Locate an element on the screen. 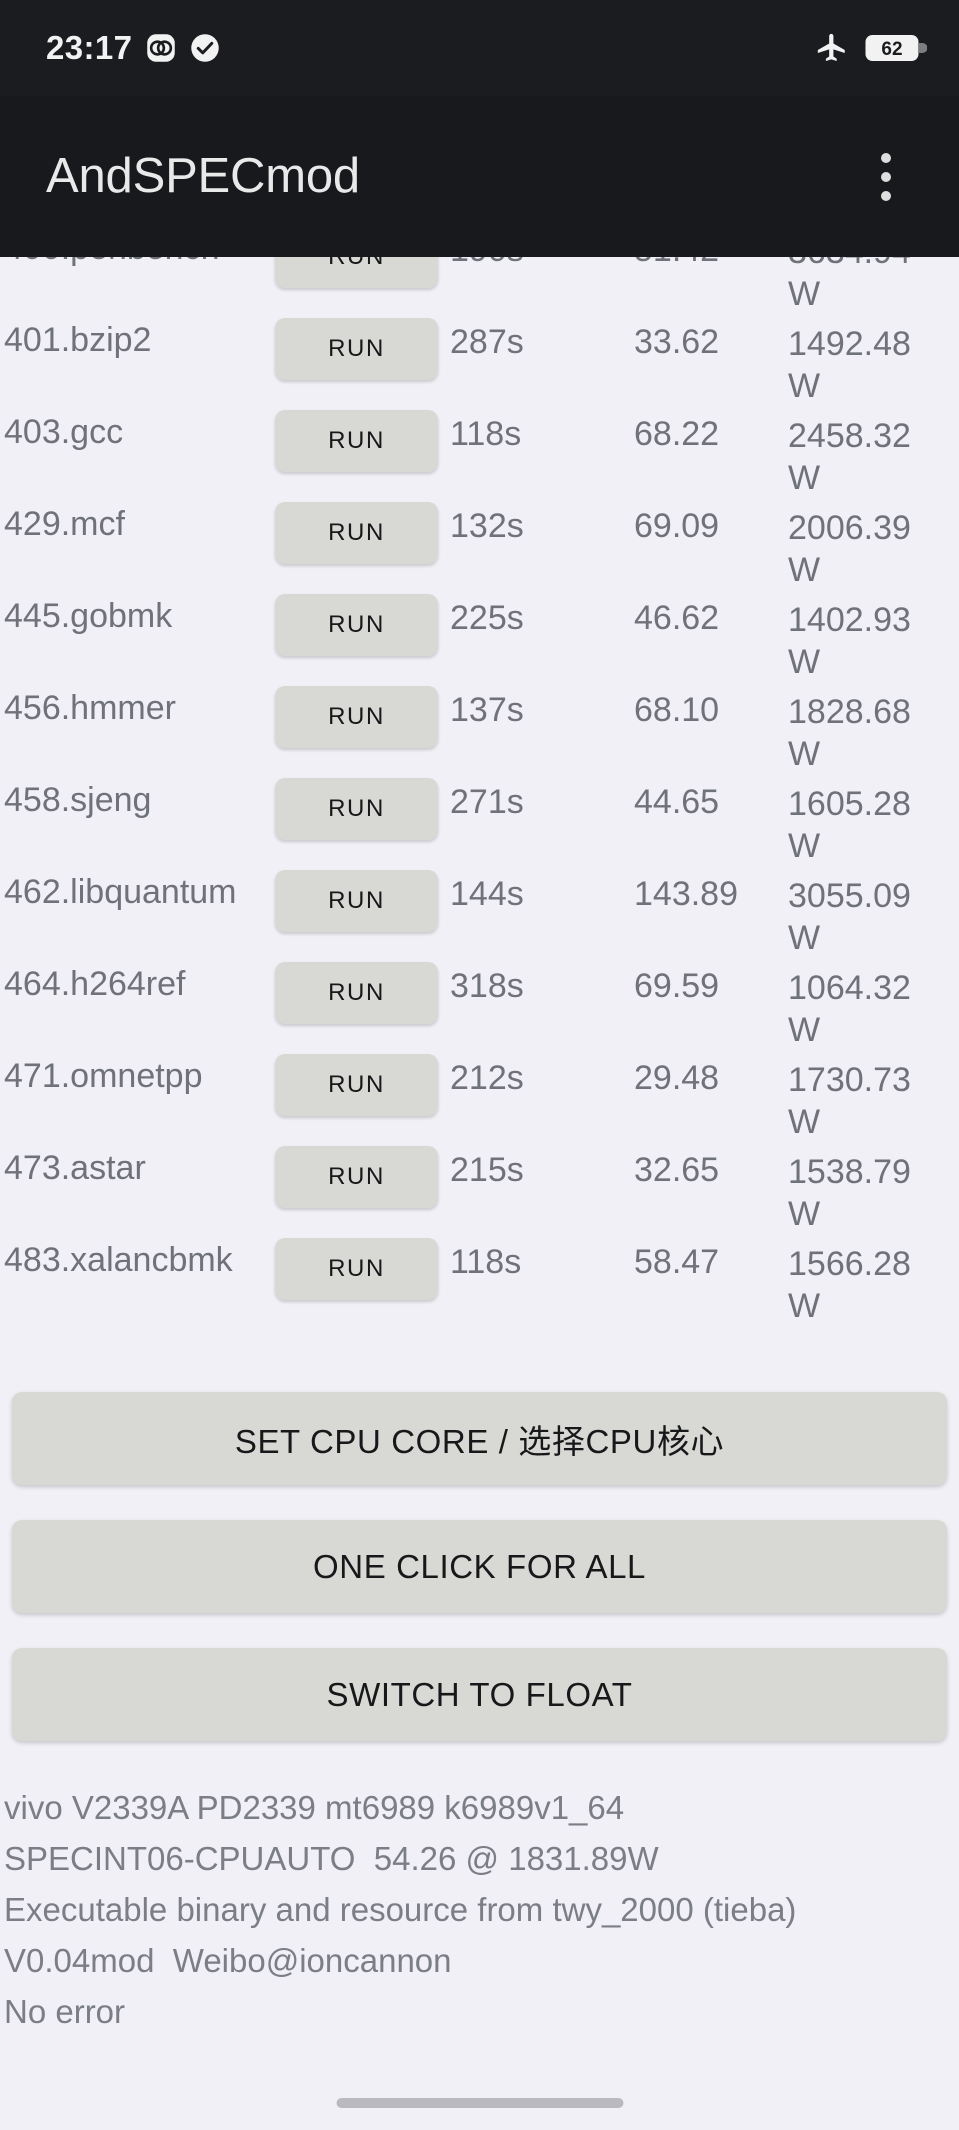 Image resolution: width=959 pixels, height=2130 pixels. benchmark-ratio: 69.09 is located at coordinates (677, 526).